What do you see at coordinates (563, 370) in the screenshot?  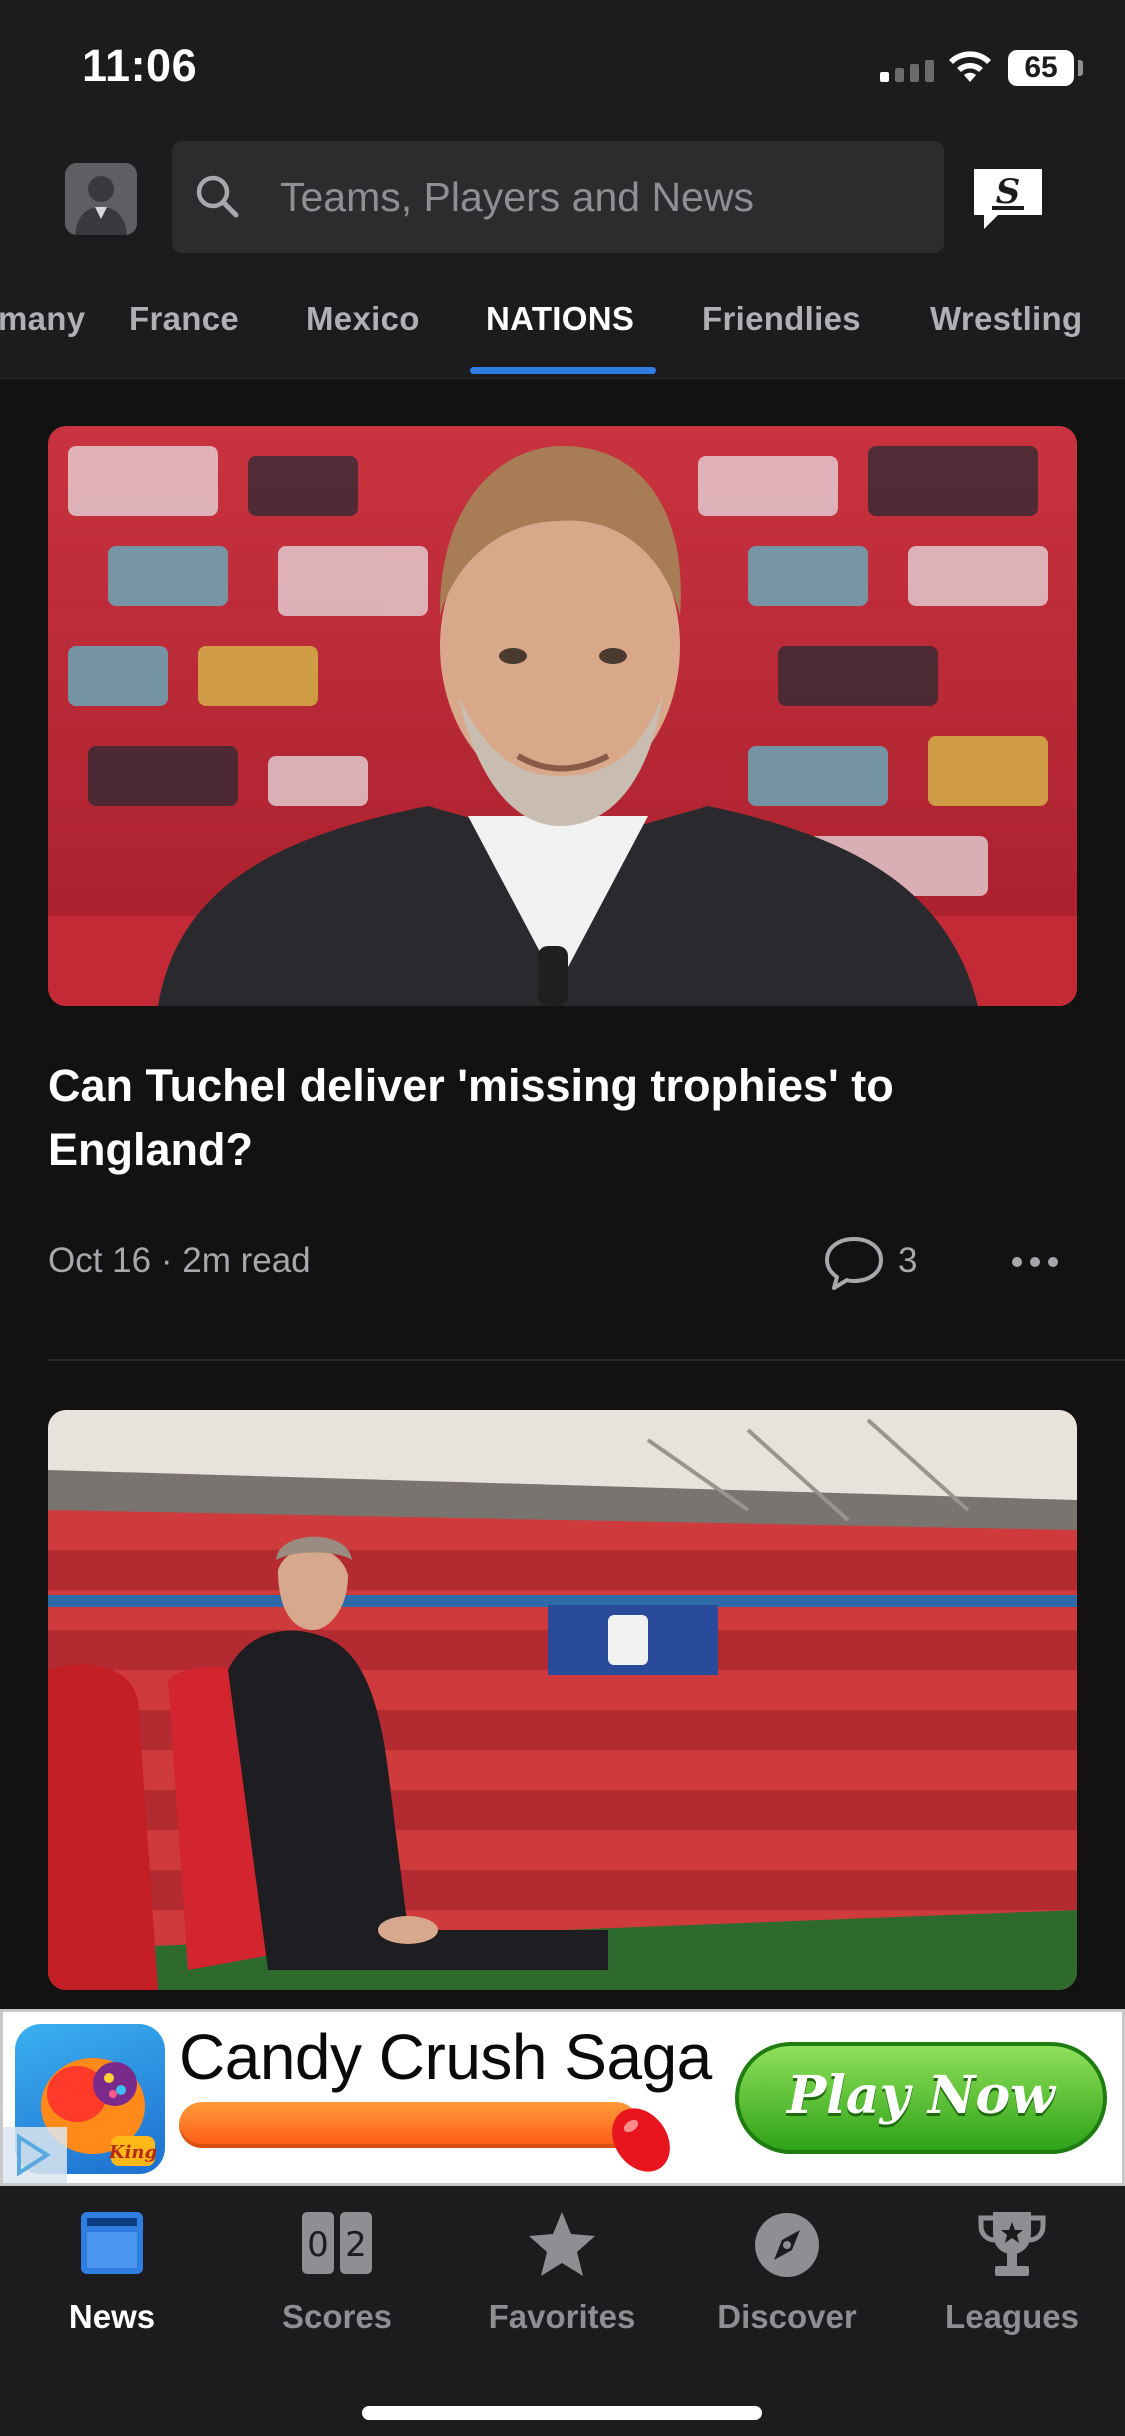 I see `active-tab-indicator` at bounding box center [563, 370].